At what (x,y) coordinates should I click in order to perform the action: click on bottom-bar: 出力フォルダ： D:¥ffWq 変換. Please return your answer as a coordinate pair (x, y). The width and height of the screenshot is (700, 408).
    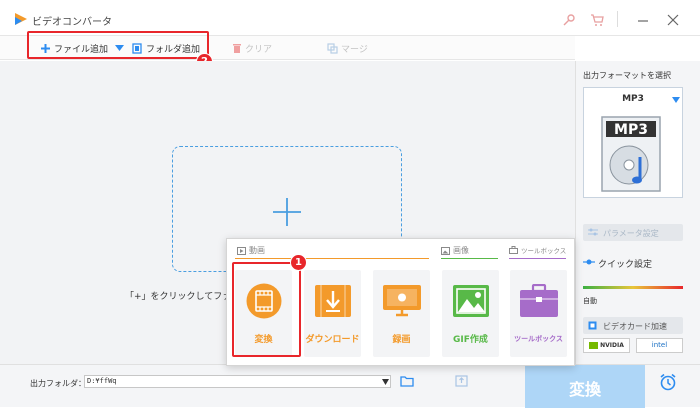
    Looking at the image, I should click on (350, 386).